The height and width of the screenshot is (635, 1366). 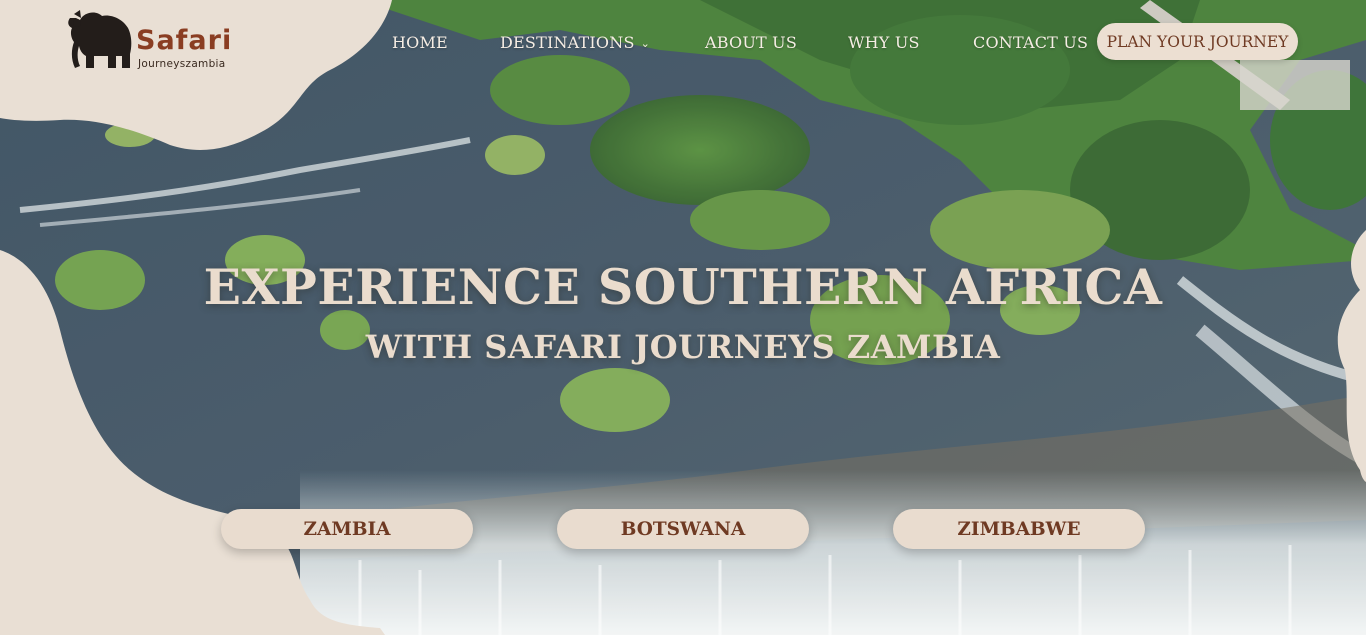 I want to click on botswana-button: BOTSWANA, so click(x=683, y=529).